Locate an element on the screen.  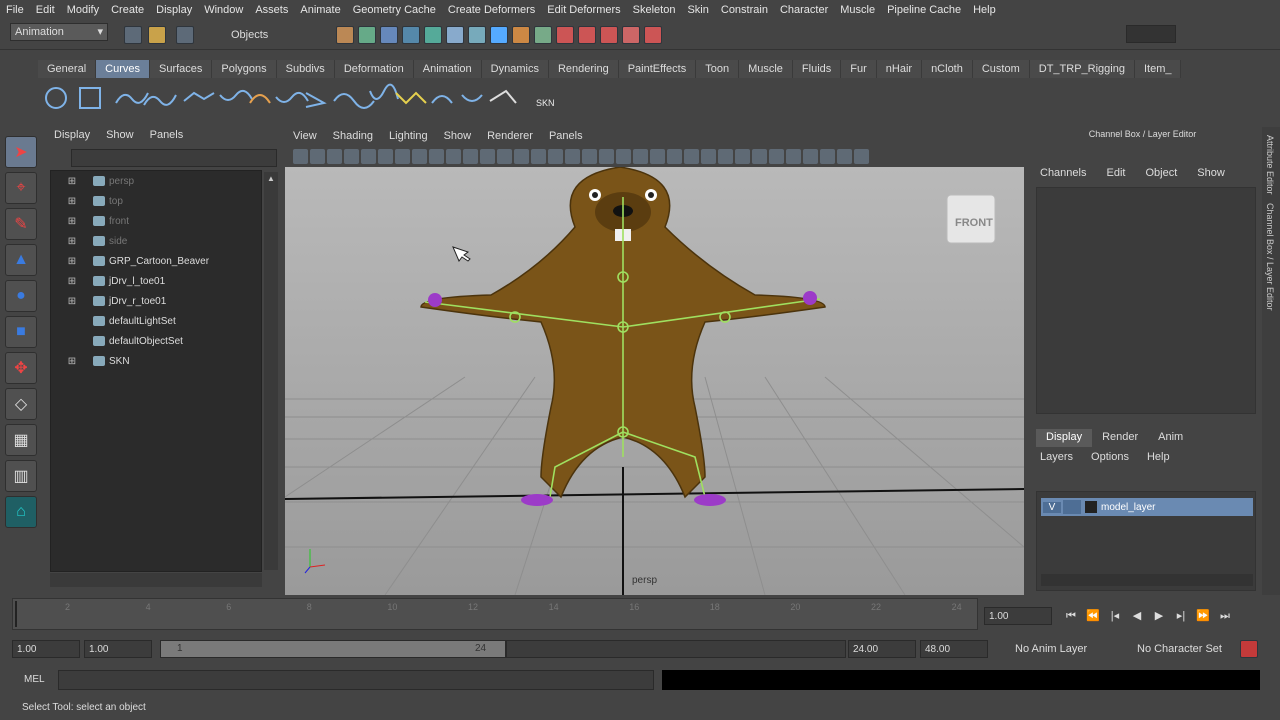
layer-color-swatch is located at coordinates (1091, 507).